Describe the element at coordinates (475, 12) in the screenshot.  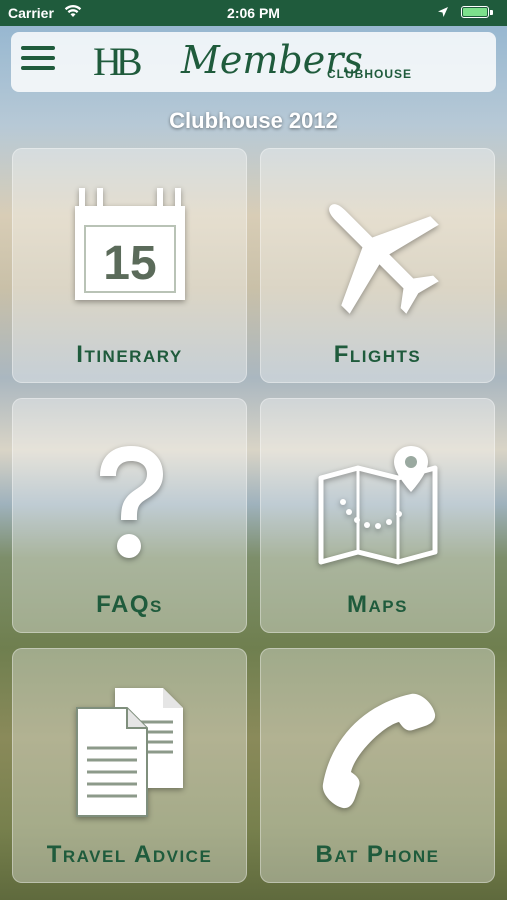
I see `battery-icon` at that location.